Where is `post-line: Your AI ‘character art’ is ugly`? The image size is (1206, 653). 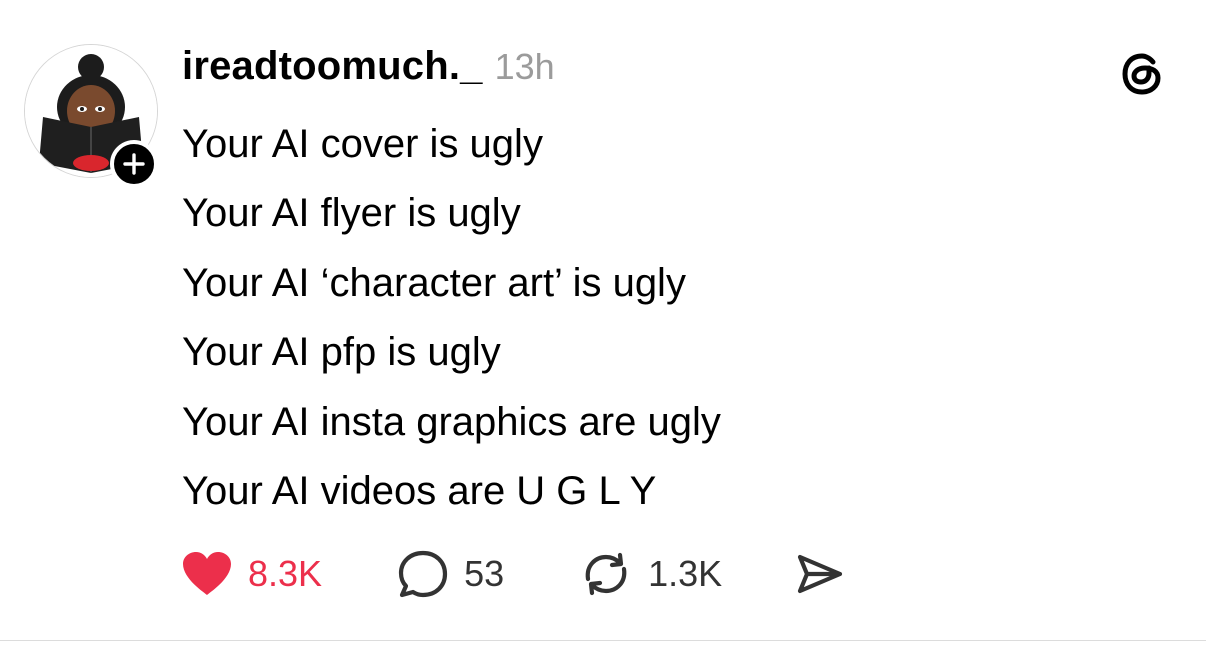
post-line: Your AI ‘character art’ is ugly is located at coordinates (434, 282).